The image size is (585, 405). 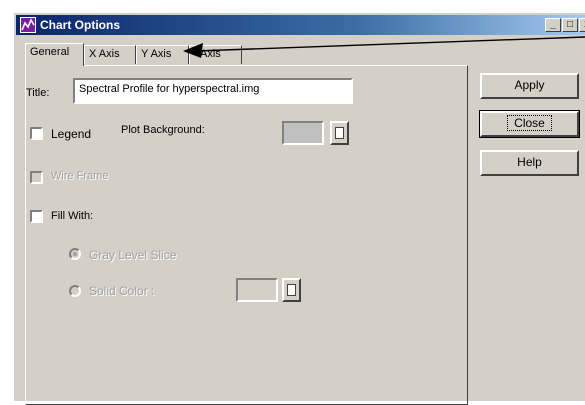 I want to click on tab-y-axis: Y Axis, so click(x=162, y=54).